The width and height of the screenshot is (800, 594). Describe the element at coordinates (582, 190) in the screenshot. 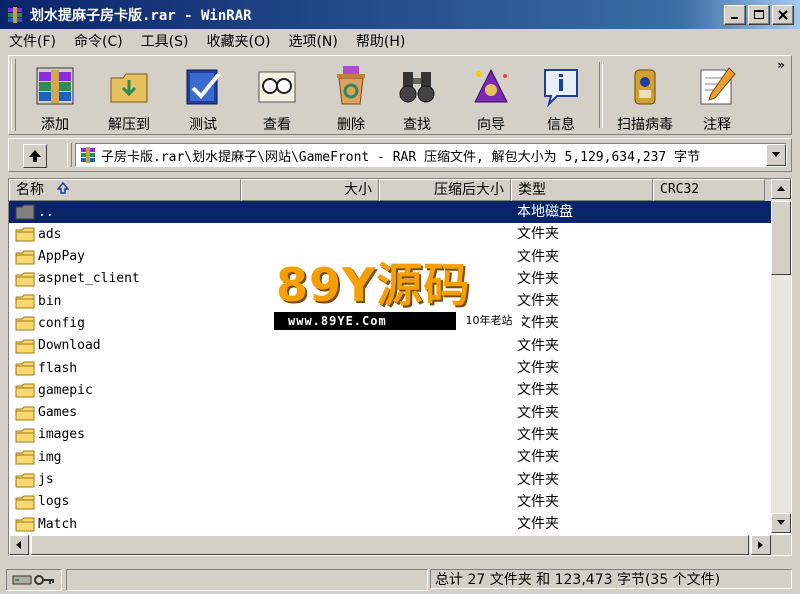

I see `column-type-header: 类型` at that location.